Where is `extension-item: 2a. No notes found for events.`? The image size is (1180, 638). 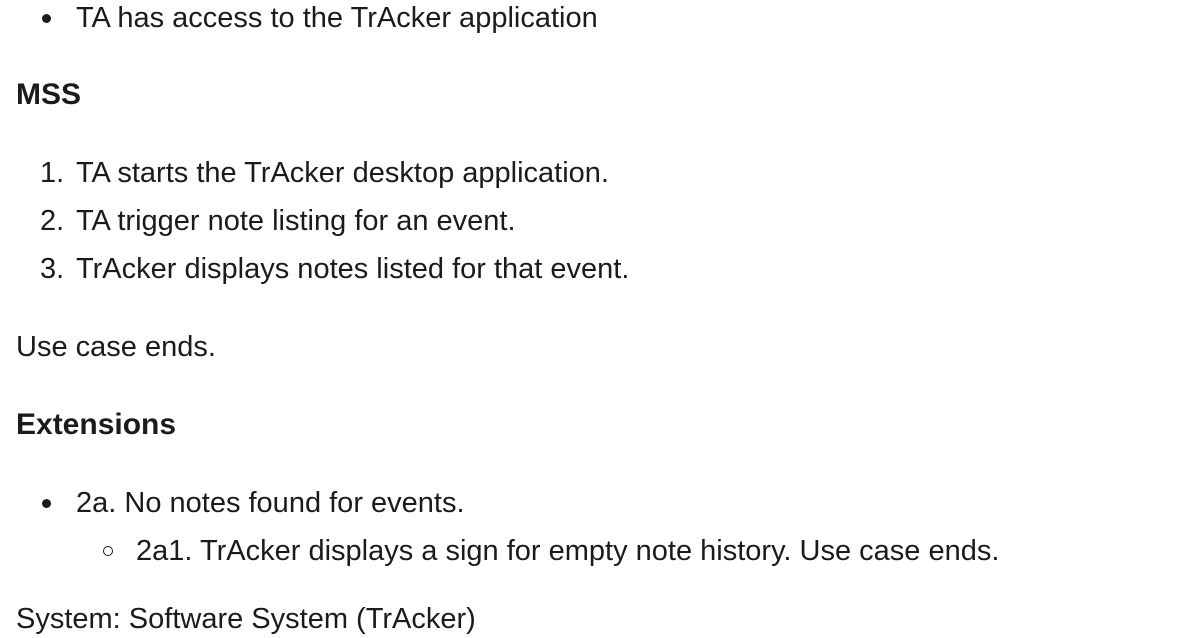
extension-item: 2a. No notes found for events. is located at coordinates (507, 503).